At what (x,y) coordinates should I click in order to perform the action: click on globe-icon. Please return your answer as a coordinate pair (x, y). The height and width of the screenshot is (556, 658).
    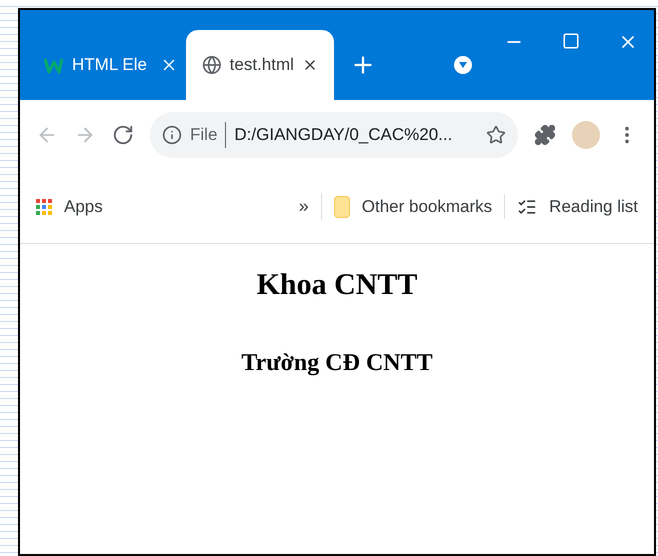
    Looking at the image, I should click on (212, 65).